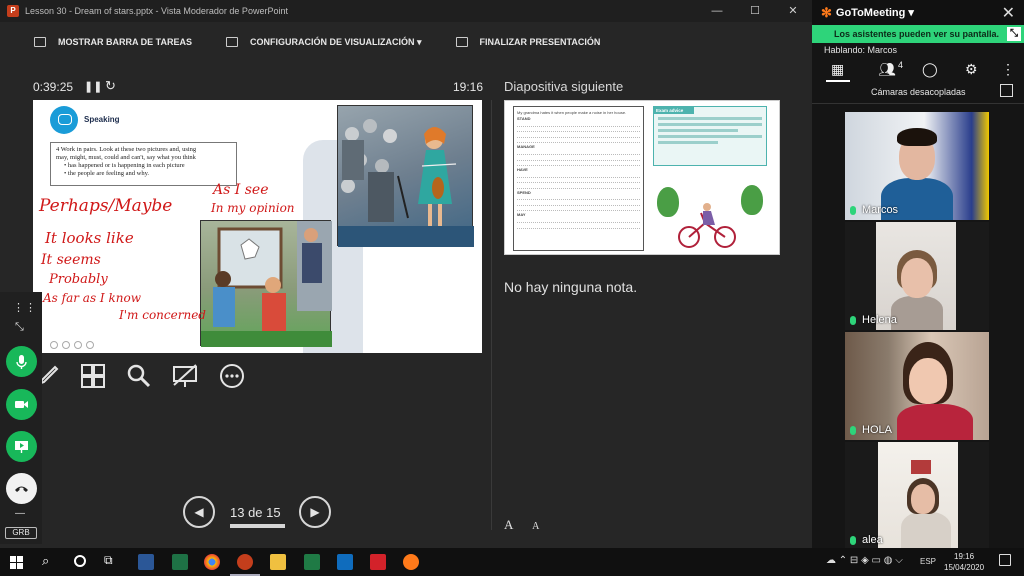 The image size is (1024, 576). What do you see at coordinates (837, 69) in the screenshot?
I see `grid-view-icon: ▦` at bounding box center [837, 69].